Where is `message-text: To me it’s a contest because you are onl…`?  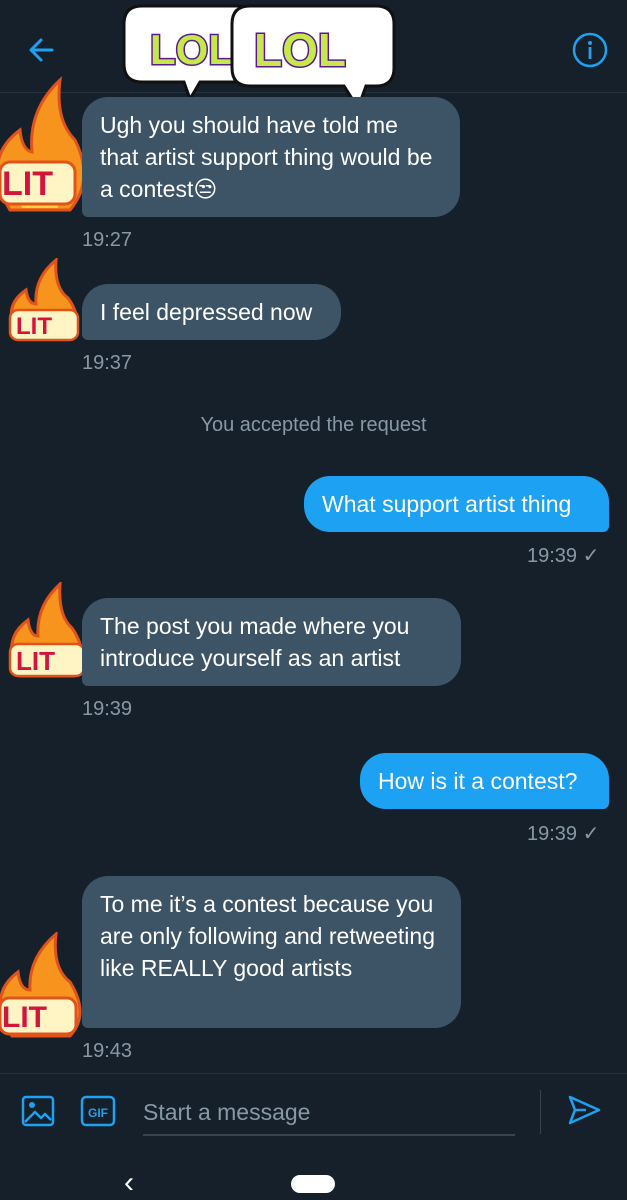 message-text: To me it’s a contest because you are onl… is located at coordinates (267, 936).